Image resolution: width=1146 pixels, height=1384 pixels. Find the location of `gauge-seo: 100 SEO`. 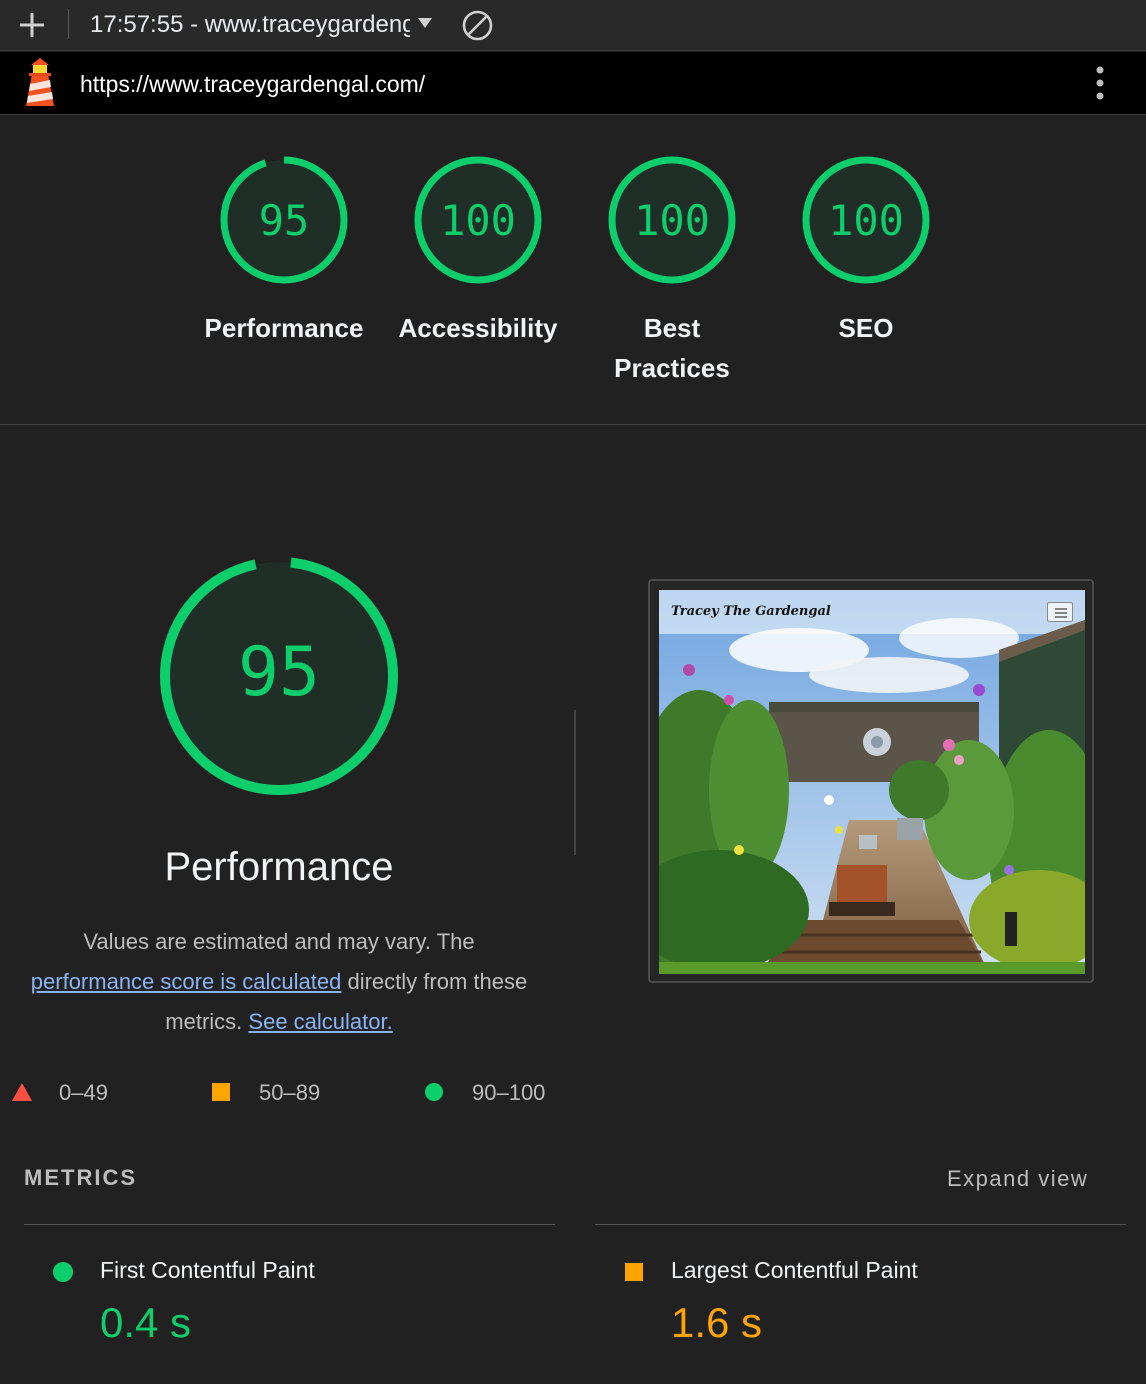

gauge-seo: 100 SEO is located at coordinates (866, 251).